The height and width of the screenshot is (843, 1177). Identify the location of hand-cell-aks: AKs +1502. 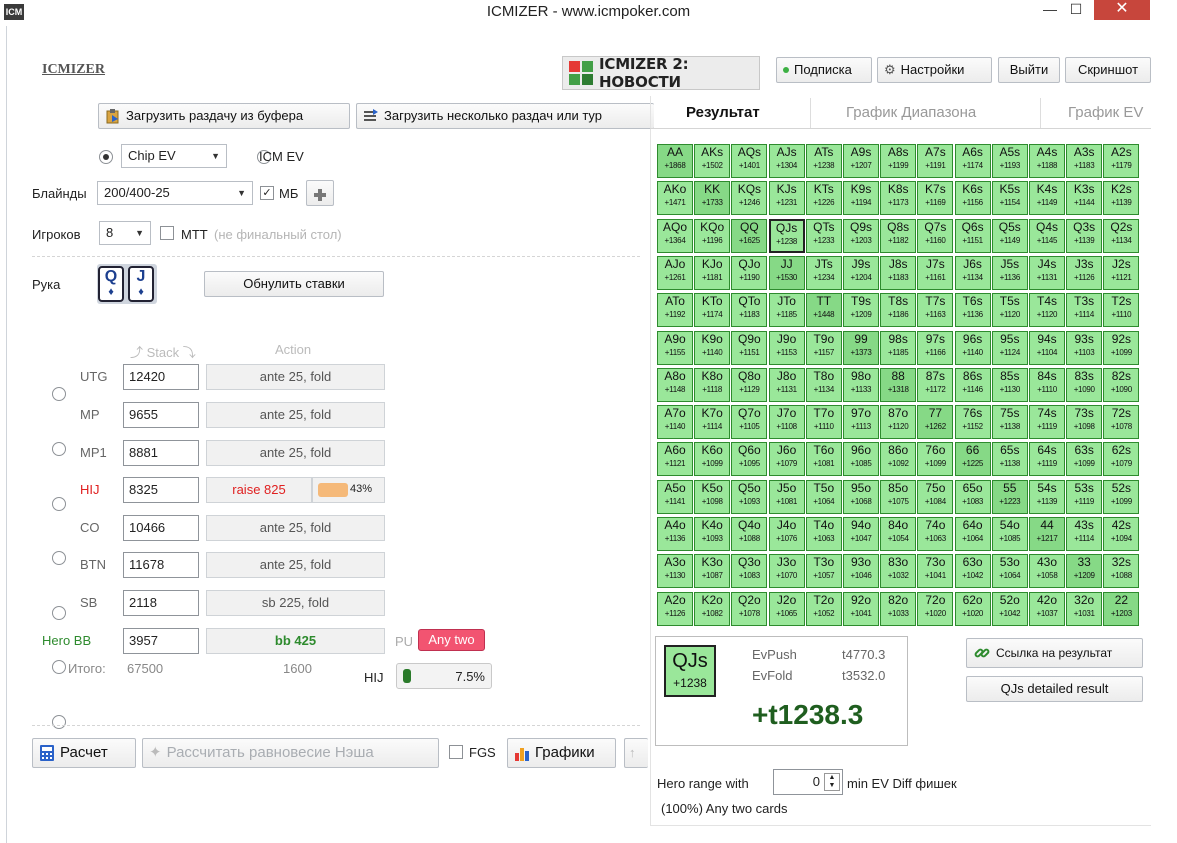
(712, 161).